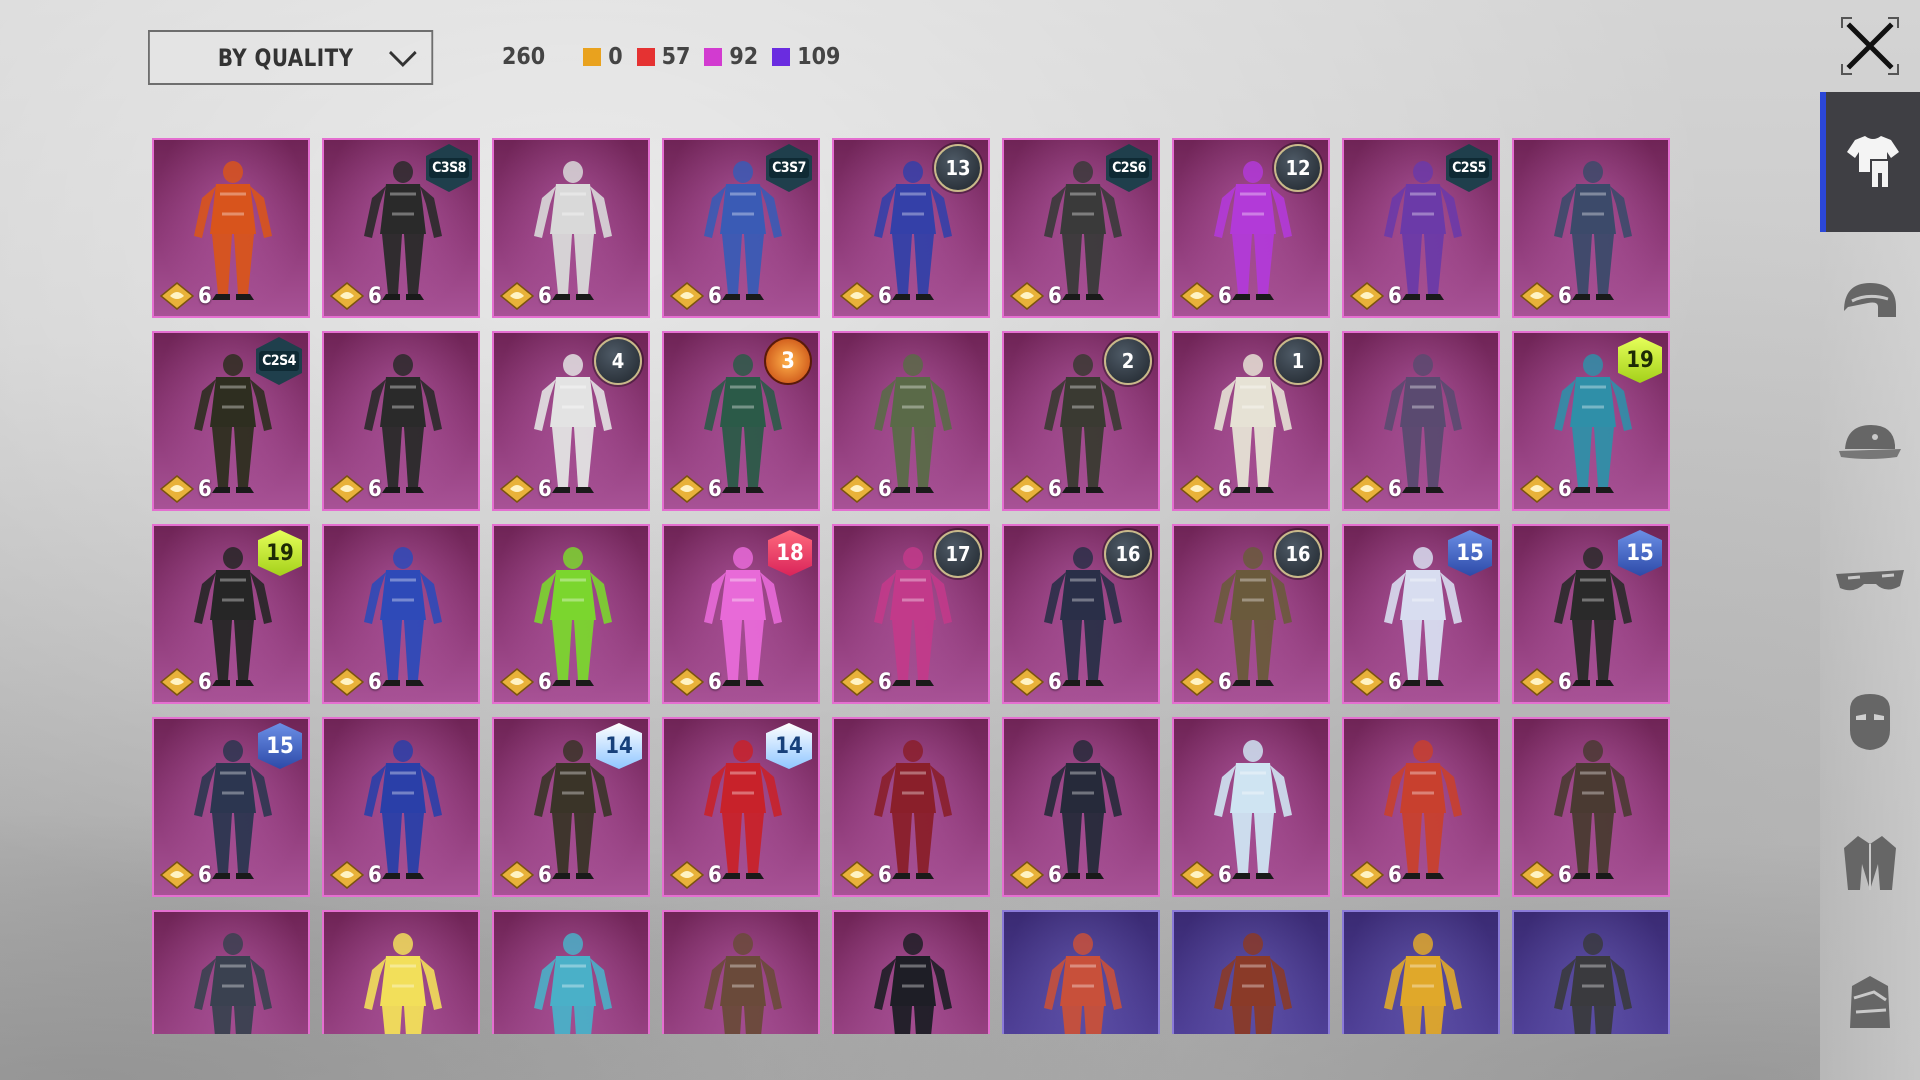 The image size is (1920, 1080). I want to click on tab-outfits, so click(1870, 162).